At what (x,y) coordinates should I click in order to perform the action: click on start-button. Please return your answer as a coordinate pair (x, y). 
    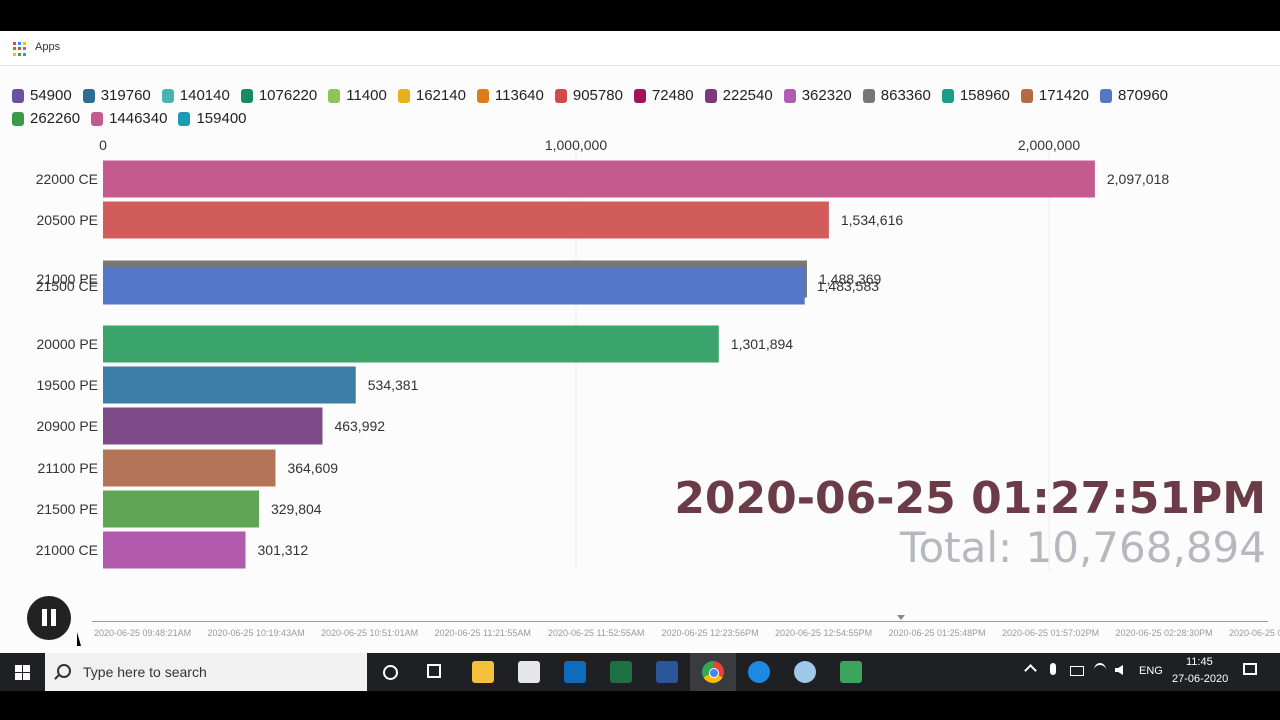
    Looking at the image, I should click on (22, 672).